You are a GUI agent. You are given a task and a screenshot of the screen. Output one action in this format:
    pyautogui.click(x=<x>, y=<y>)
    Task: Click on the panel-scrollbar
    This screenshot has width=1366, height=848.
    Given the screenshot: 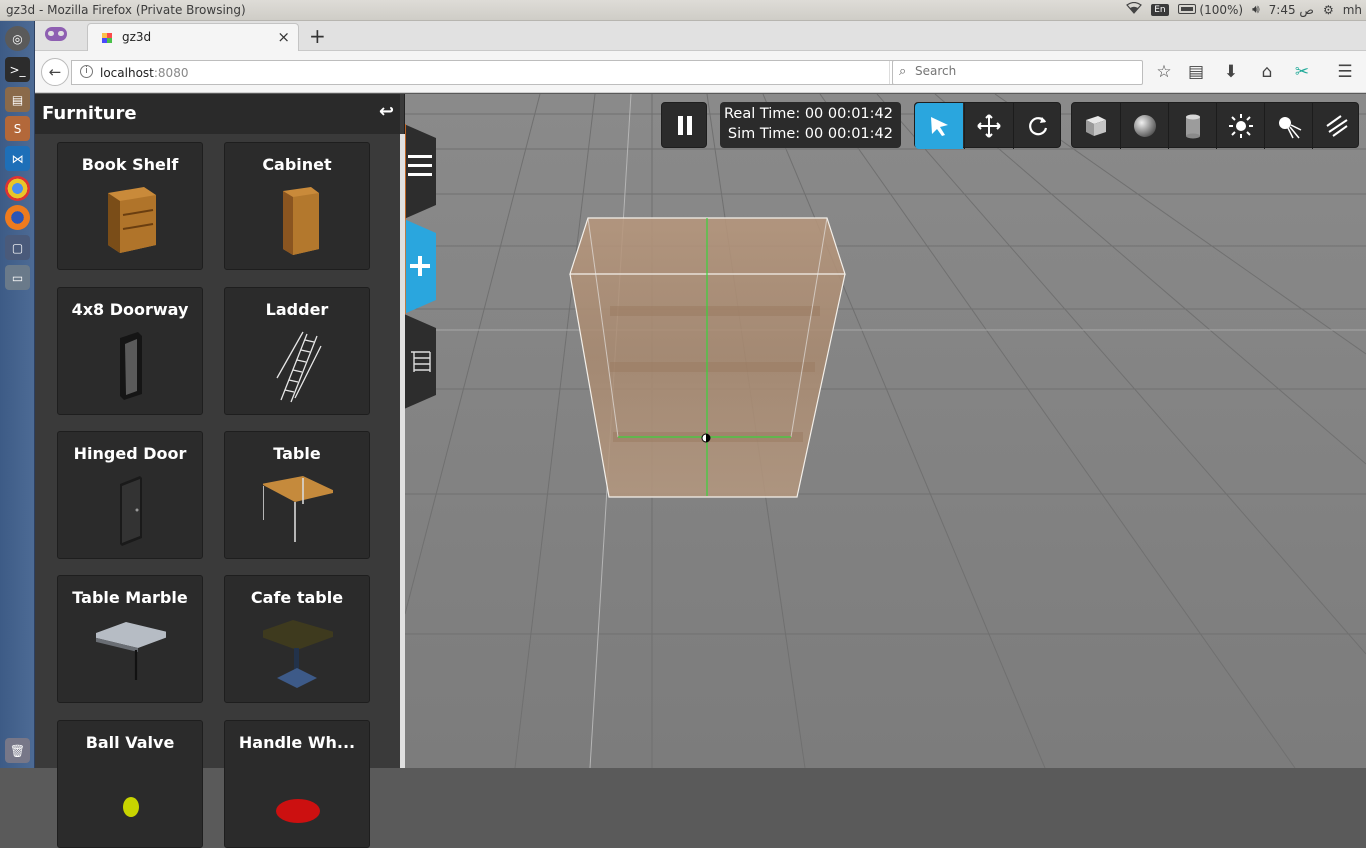 What is the action you would take?
    pyautogui.click(x=402, y=451)
    